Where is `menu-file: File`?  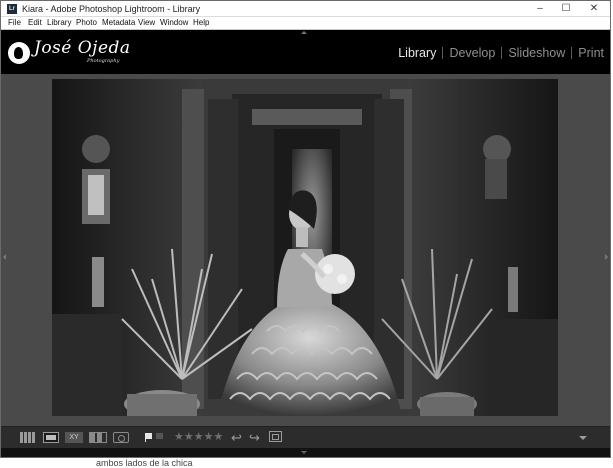 menu-file: File is located at coordinates (14, 23).